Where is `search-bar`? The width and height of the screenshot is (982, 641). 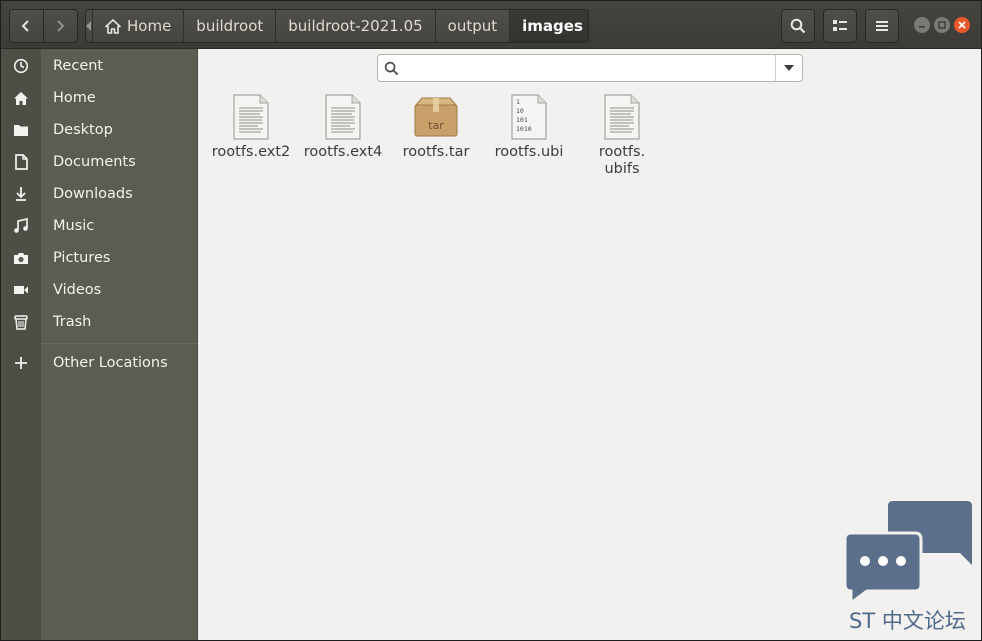
search-bar is located at coordinates (590, 68).